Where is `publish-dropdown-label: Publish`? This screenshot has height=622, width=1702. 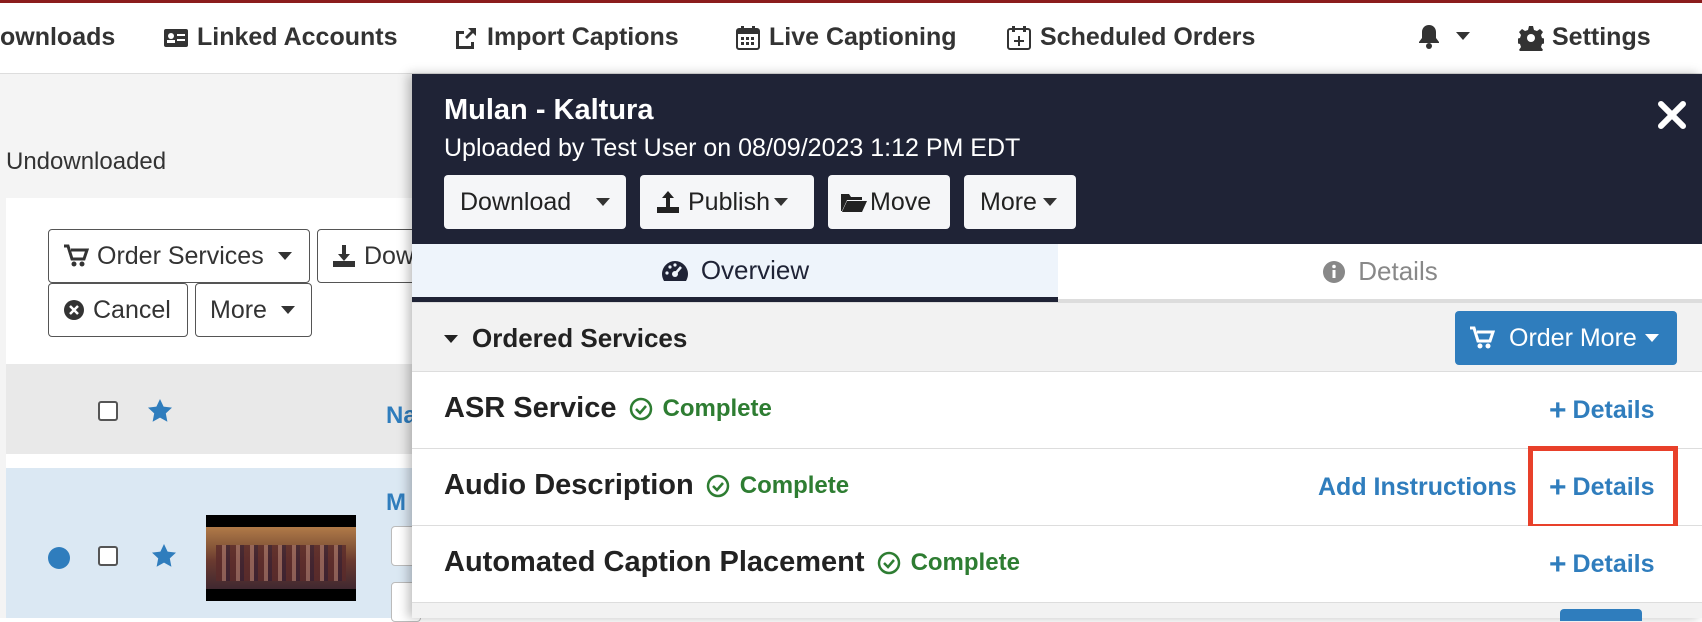 publish-dropdown-label: Publish is located at coordinates (729, 201).